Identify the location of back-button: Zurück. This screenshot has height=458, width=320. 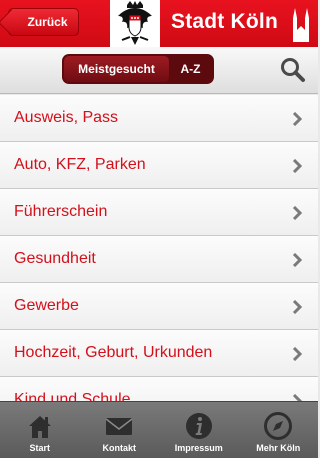
(43, 22).